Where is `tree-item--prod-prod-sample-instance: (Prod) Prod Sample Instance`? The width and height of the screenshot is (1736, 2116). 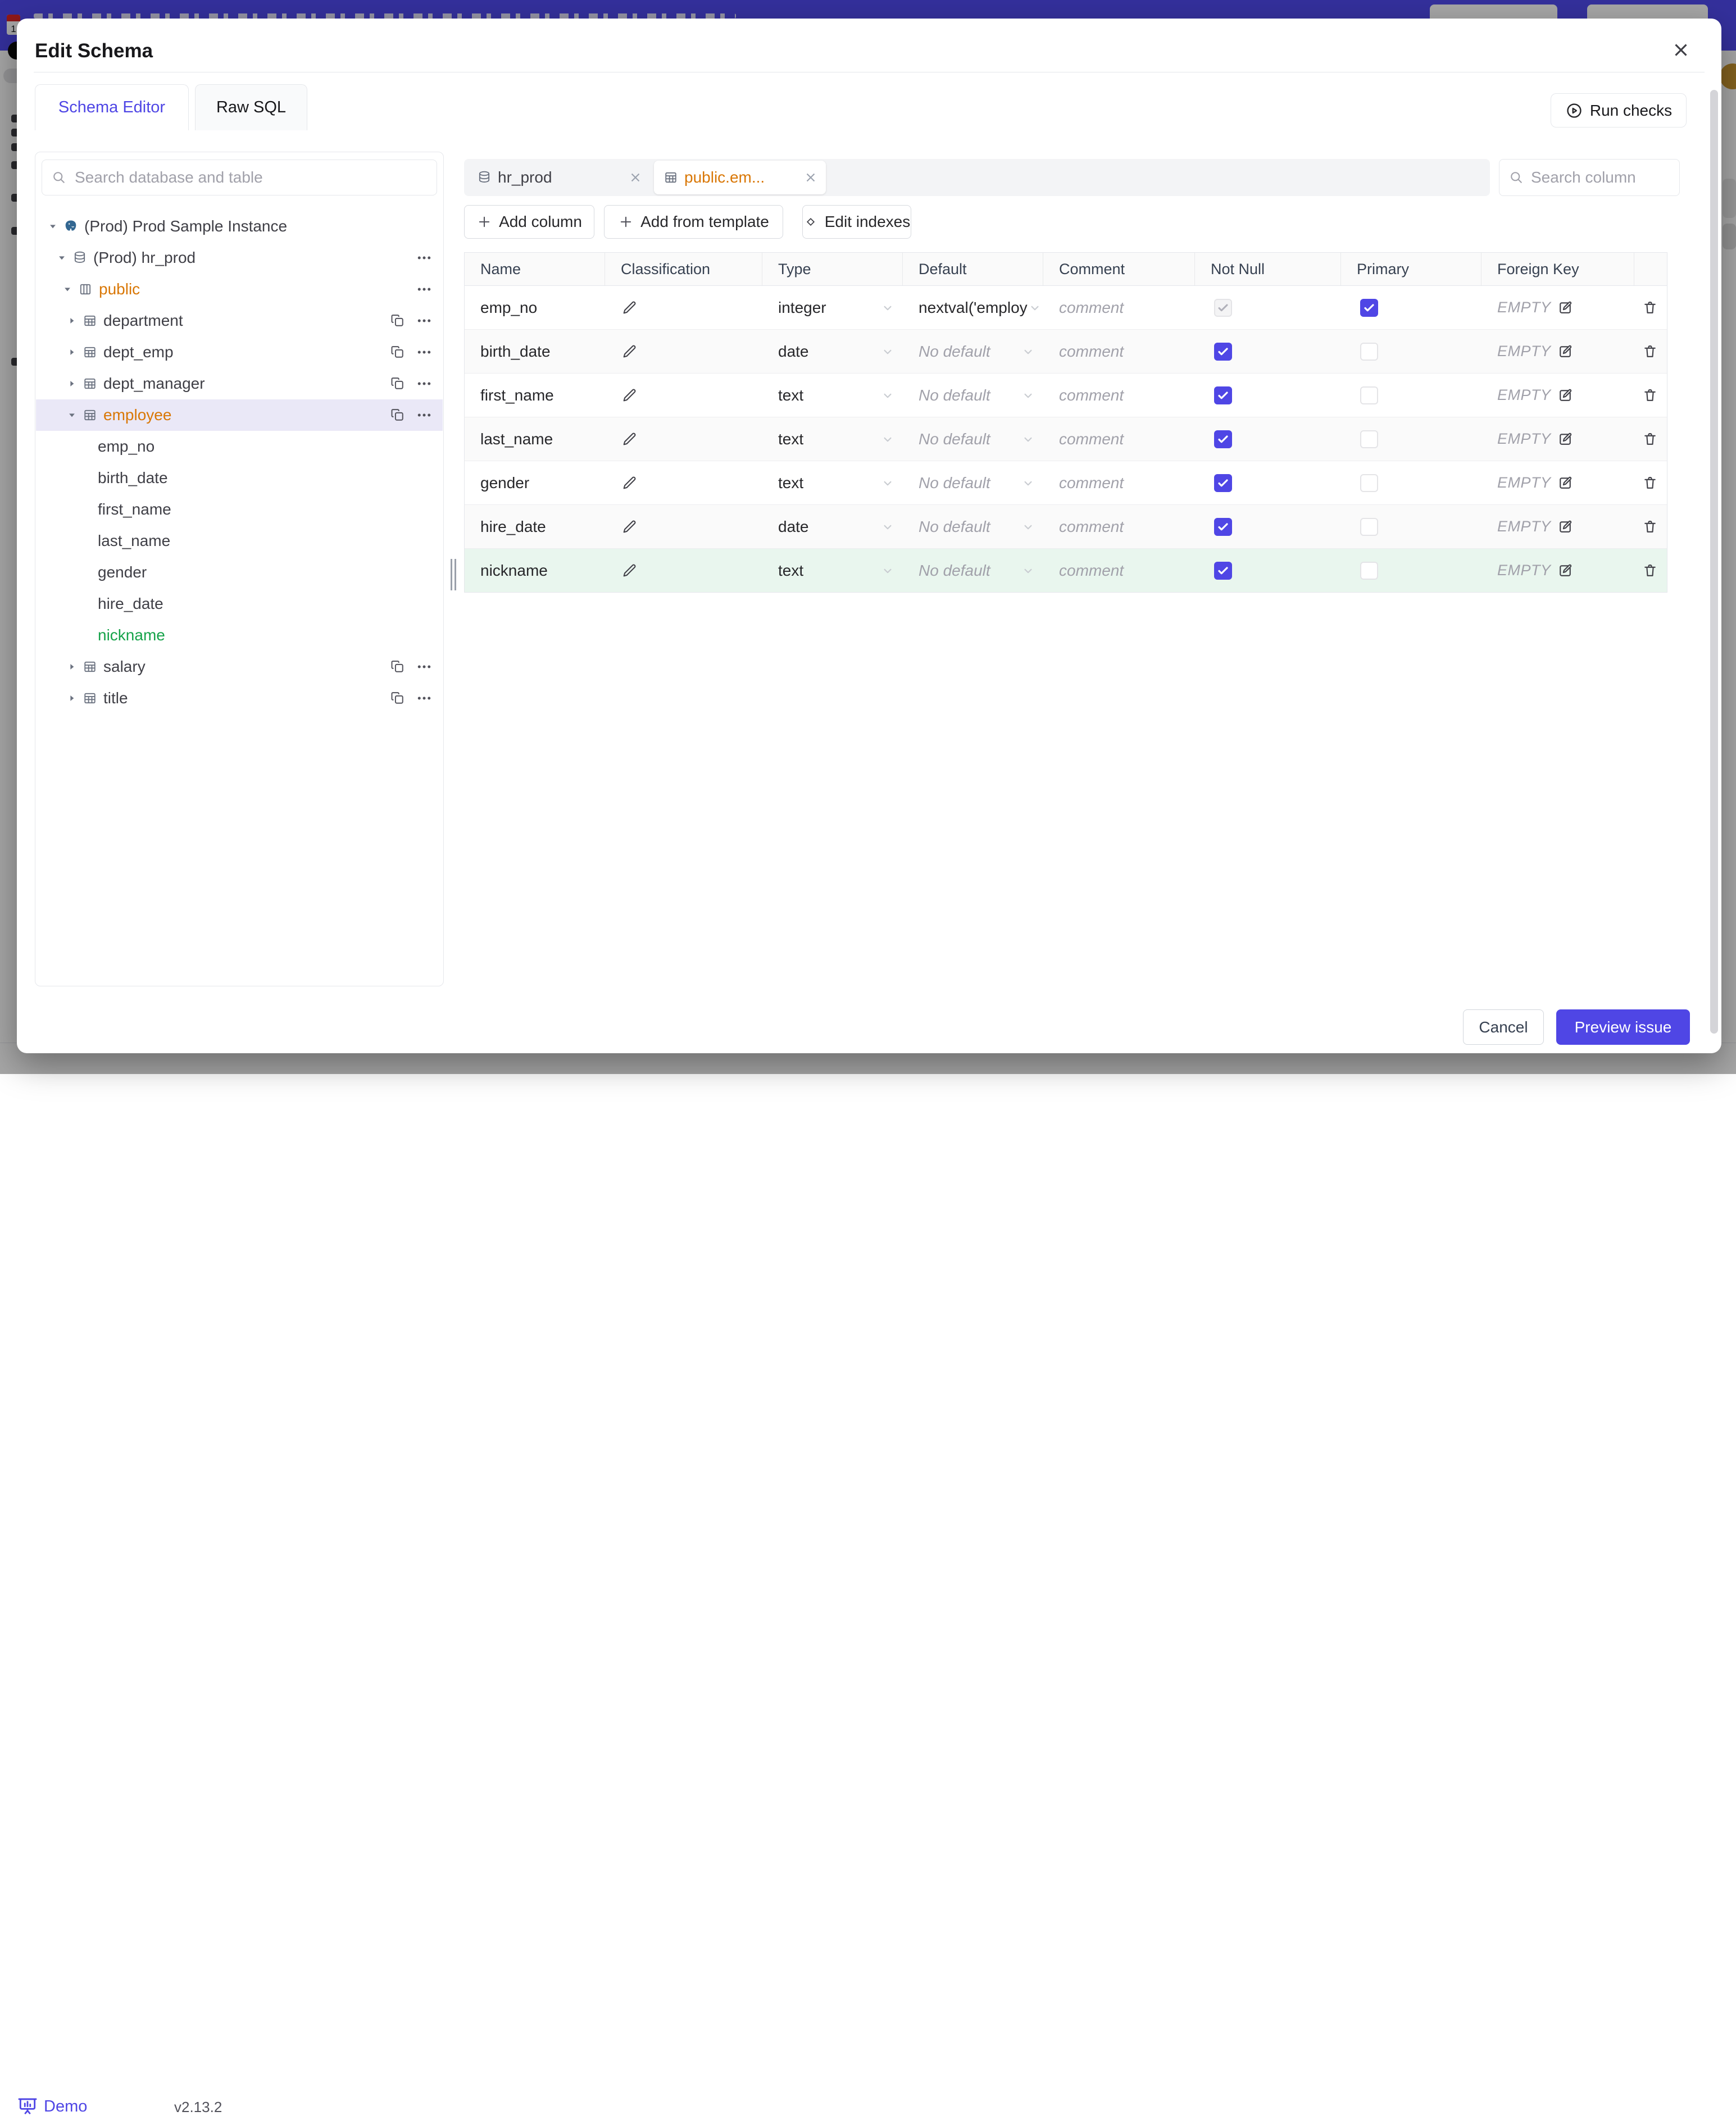
tree-item--prod-prod-sample-instance: (Prod) Prod Sample Instance is located at coordinates (239, 227).